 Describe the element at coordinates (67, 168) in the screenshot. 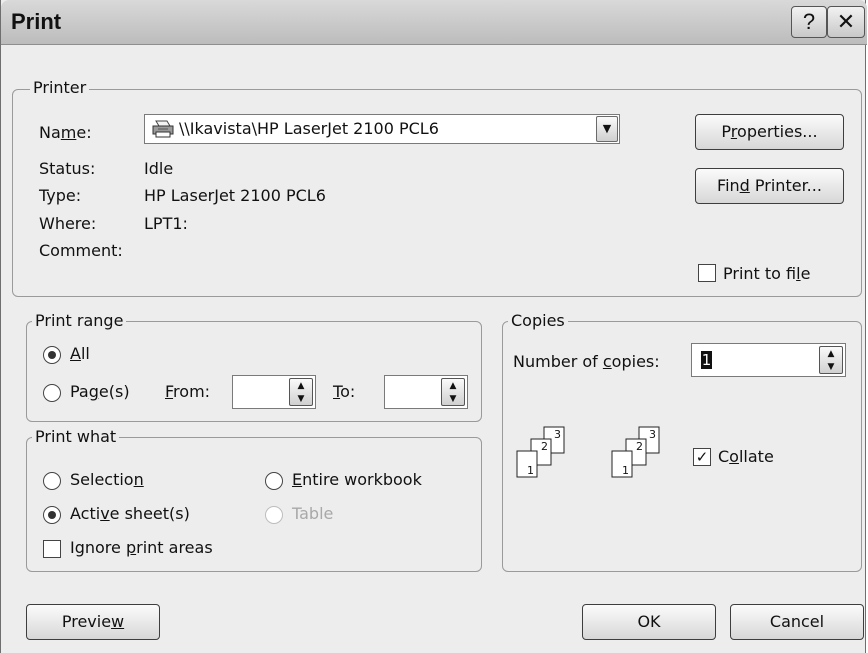

I see `status-label: Status:` at that location.